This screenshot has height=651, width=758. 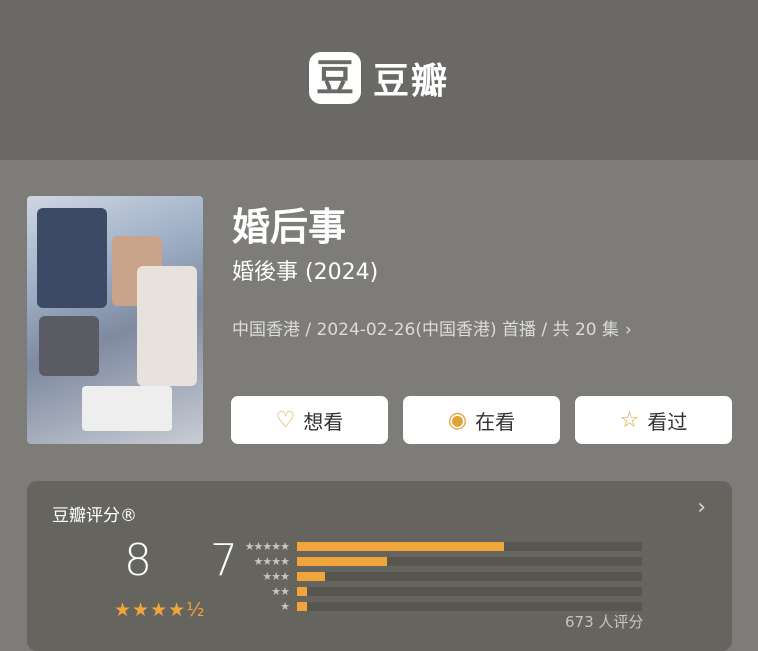 What do you see at coordinates (495, 421) in the screenshot?
I see `watching-label: 在看` at bounding box center [495, 421].